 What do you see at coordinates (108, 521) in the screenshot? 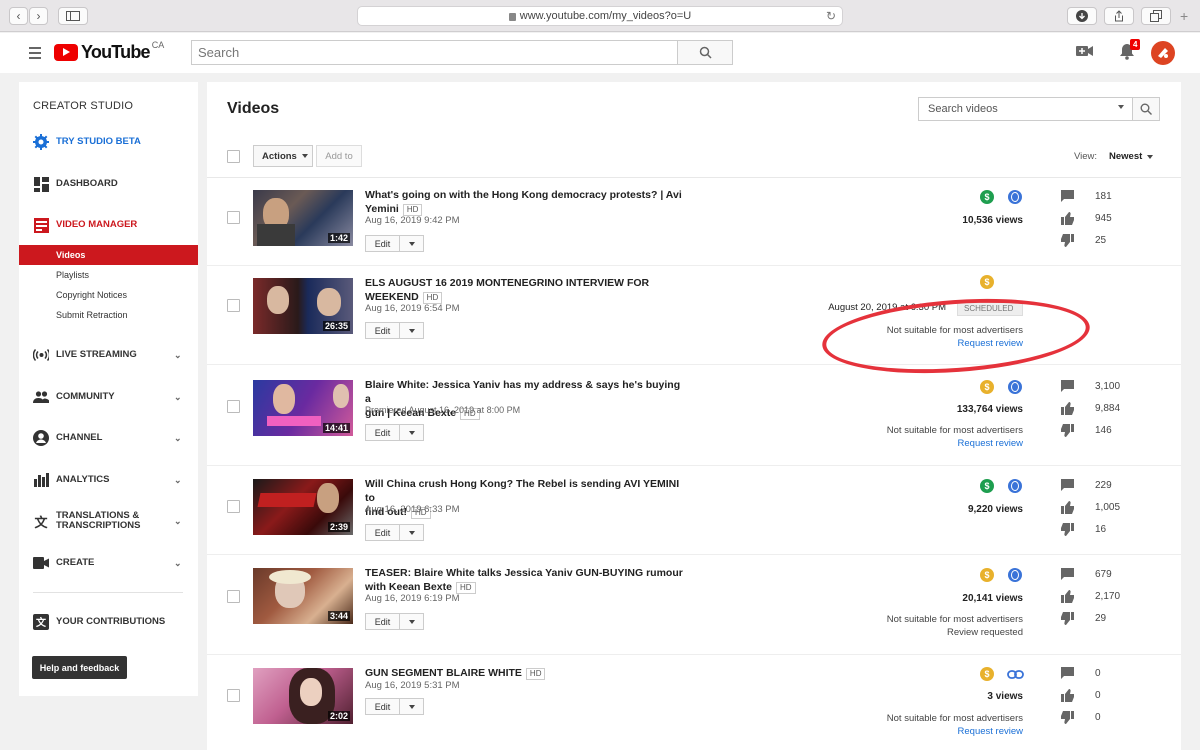
I see `sidebar-item-translations: 文 TRANSLATIONS & TRANSCRIPTIONS ⌄` at bounding box center [108, 521].